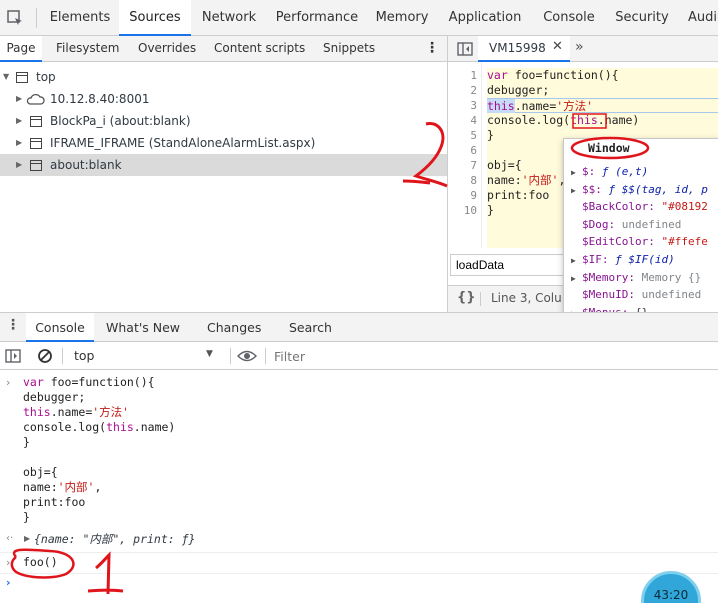 The width and height of the screenshot is (718, 603). Describe the element at coordinates (100, 99) in the screenshot. I see `tree-item-label: 10.12.8.40:8001` at that location.